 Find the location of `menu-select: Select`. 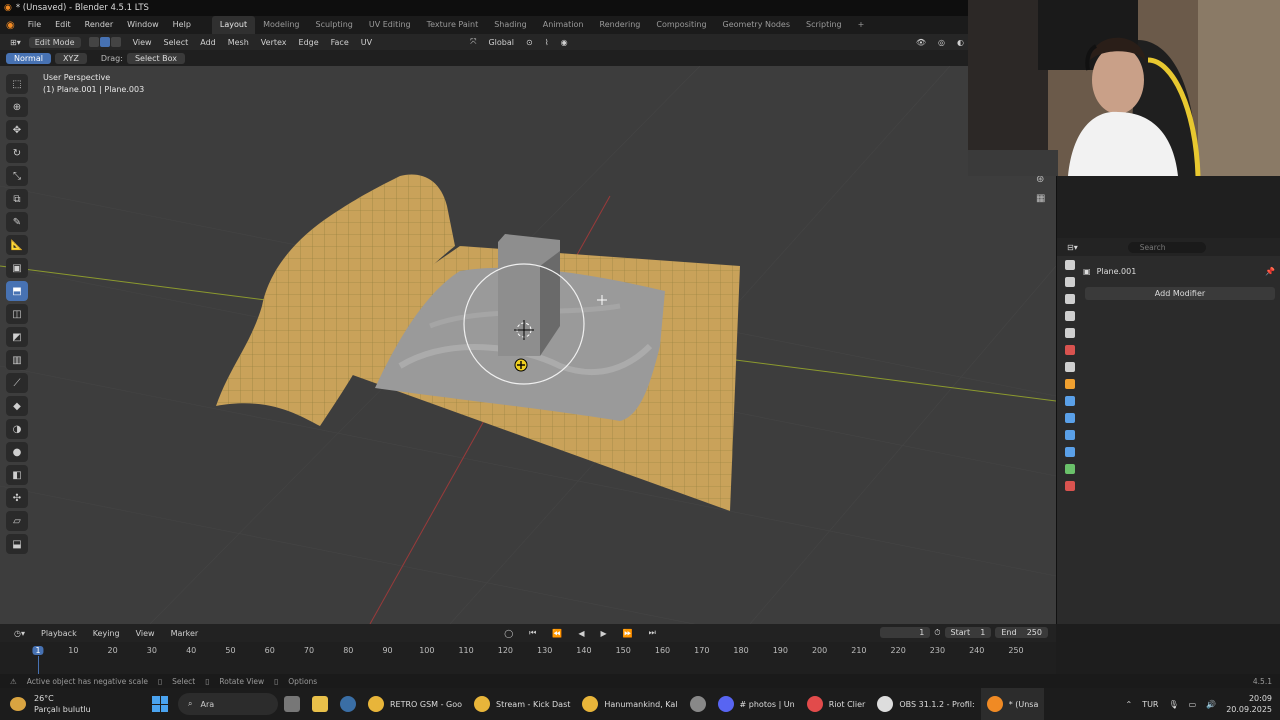

menu-select: Select is located at coordinates (176, 42).